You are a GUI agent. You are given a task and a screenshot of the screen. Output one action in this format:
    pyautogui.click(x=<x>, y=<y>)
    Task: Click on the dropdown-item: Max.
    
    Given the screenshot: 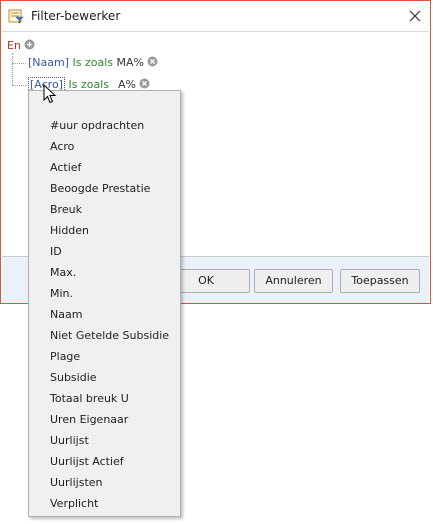 What is the action you would take?
    pyautogui.click(x=63, y=272)
    